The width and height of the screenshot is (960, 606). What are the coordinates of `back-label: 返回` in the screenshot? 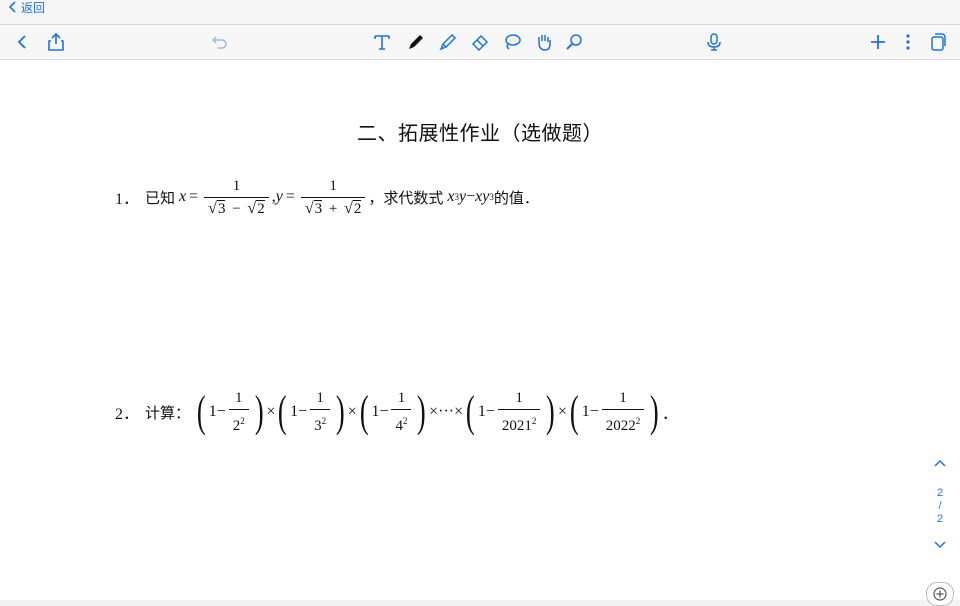 It's located at (33, 7).